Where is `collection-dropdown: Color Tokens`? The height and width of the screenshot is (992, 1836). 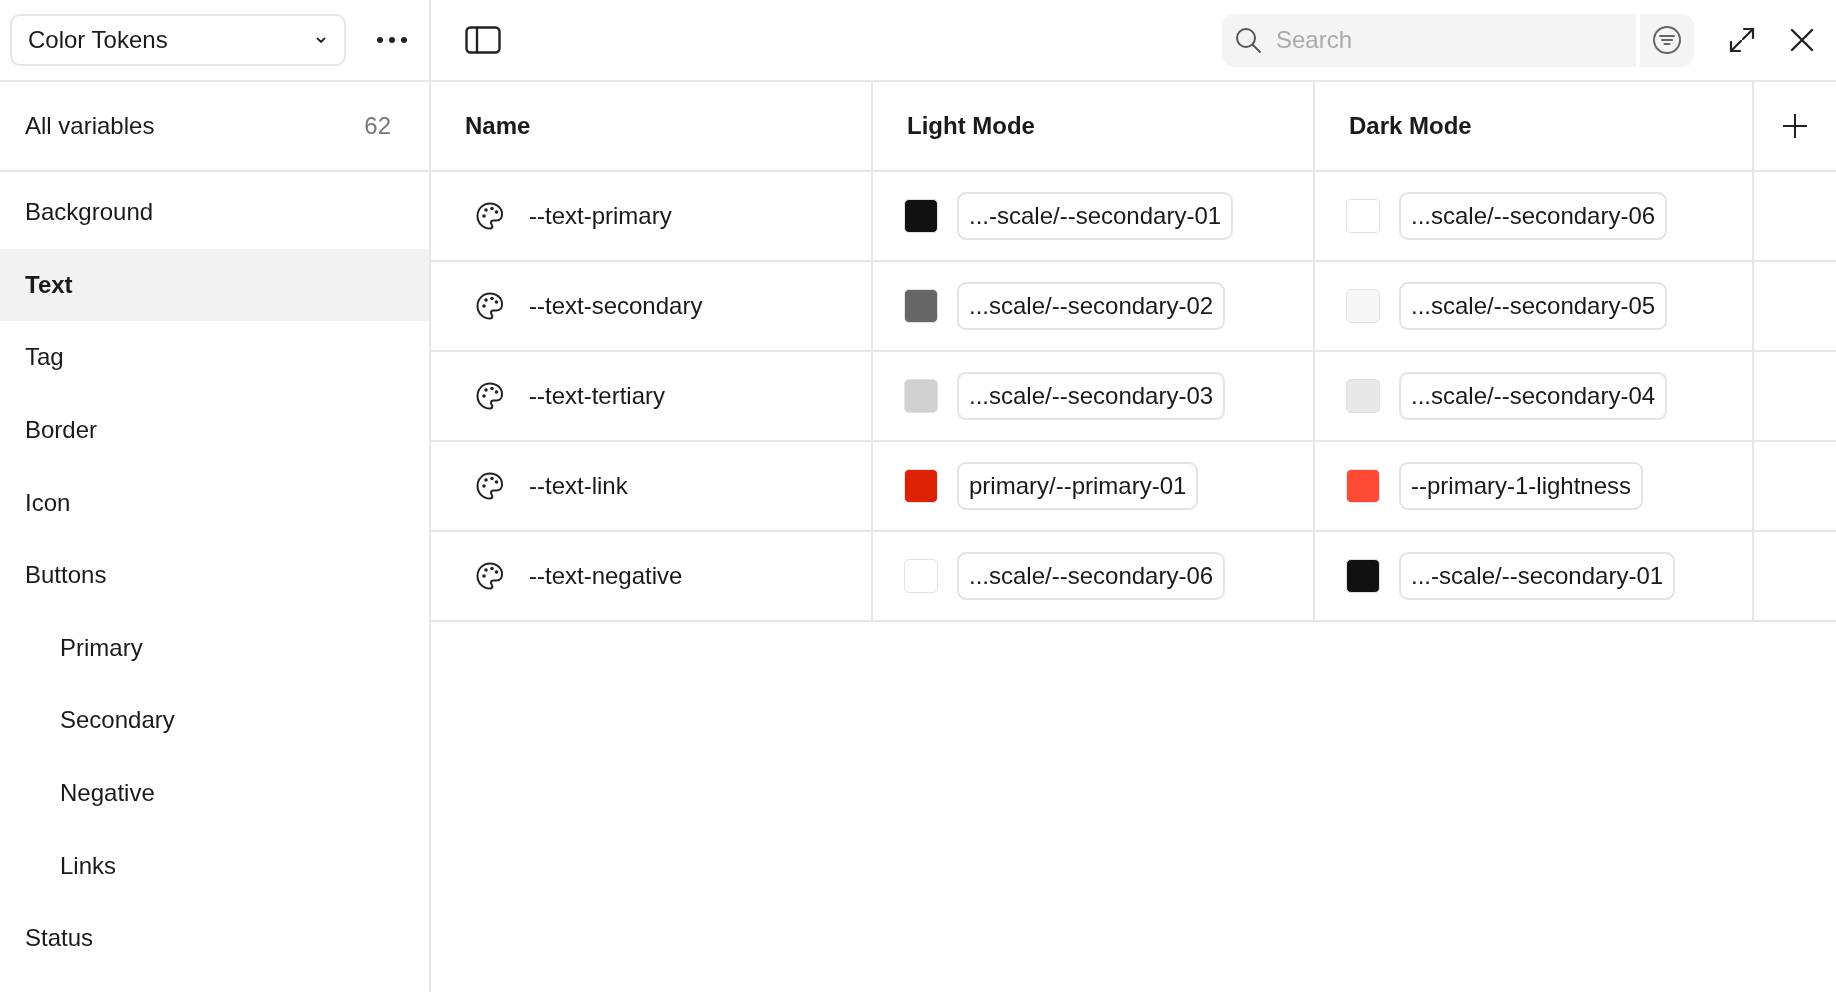 collection-dropdown: Color Tokens is located at coordinates (178, 40).